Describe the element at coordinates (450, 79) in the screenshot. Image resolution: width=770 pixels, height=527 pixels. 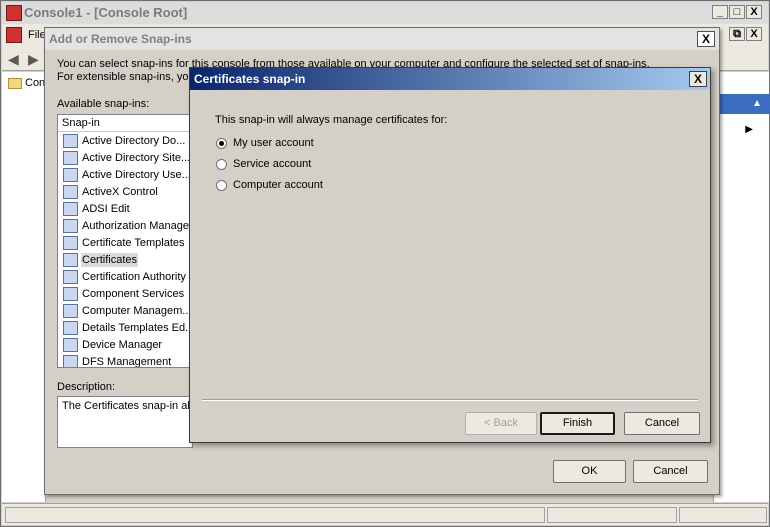
I see `cert-title-bar: Certificates snap-in X` at that location.